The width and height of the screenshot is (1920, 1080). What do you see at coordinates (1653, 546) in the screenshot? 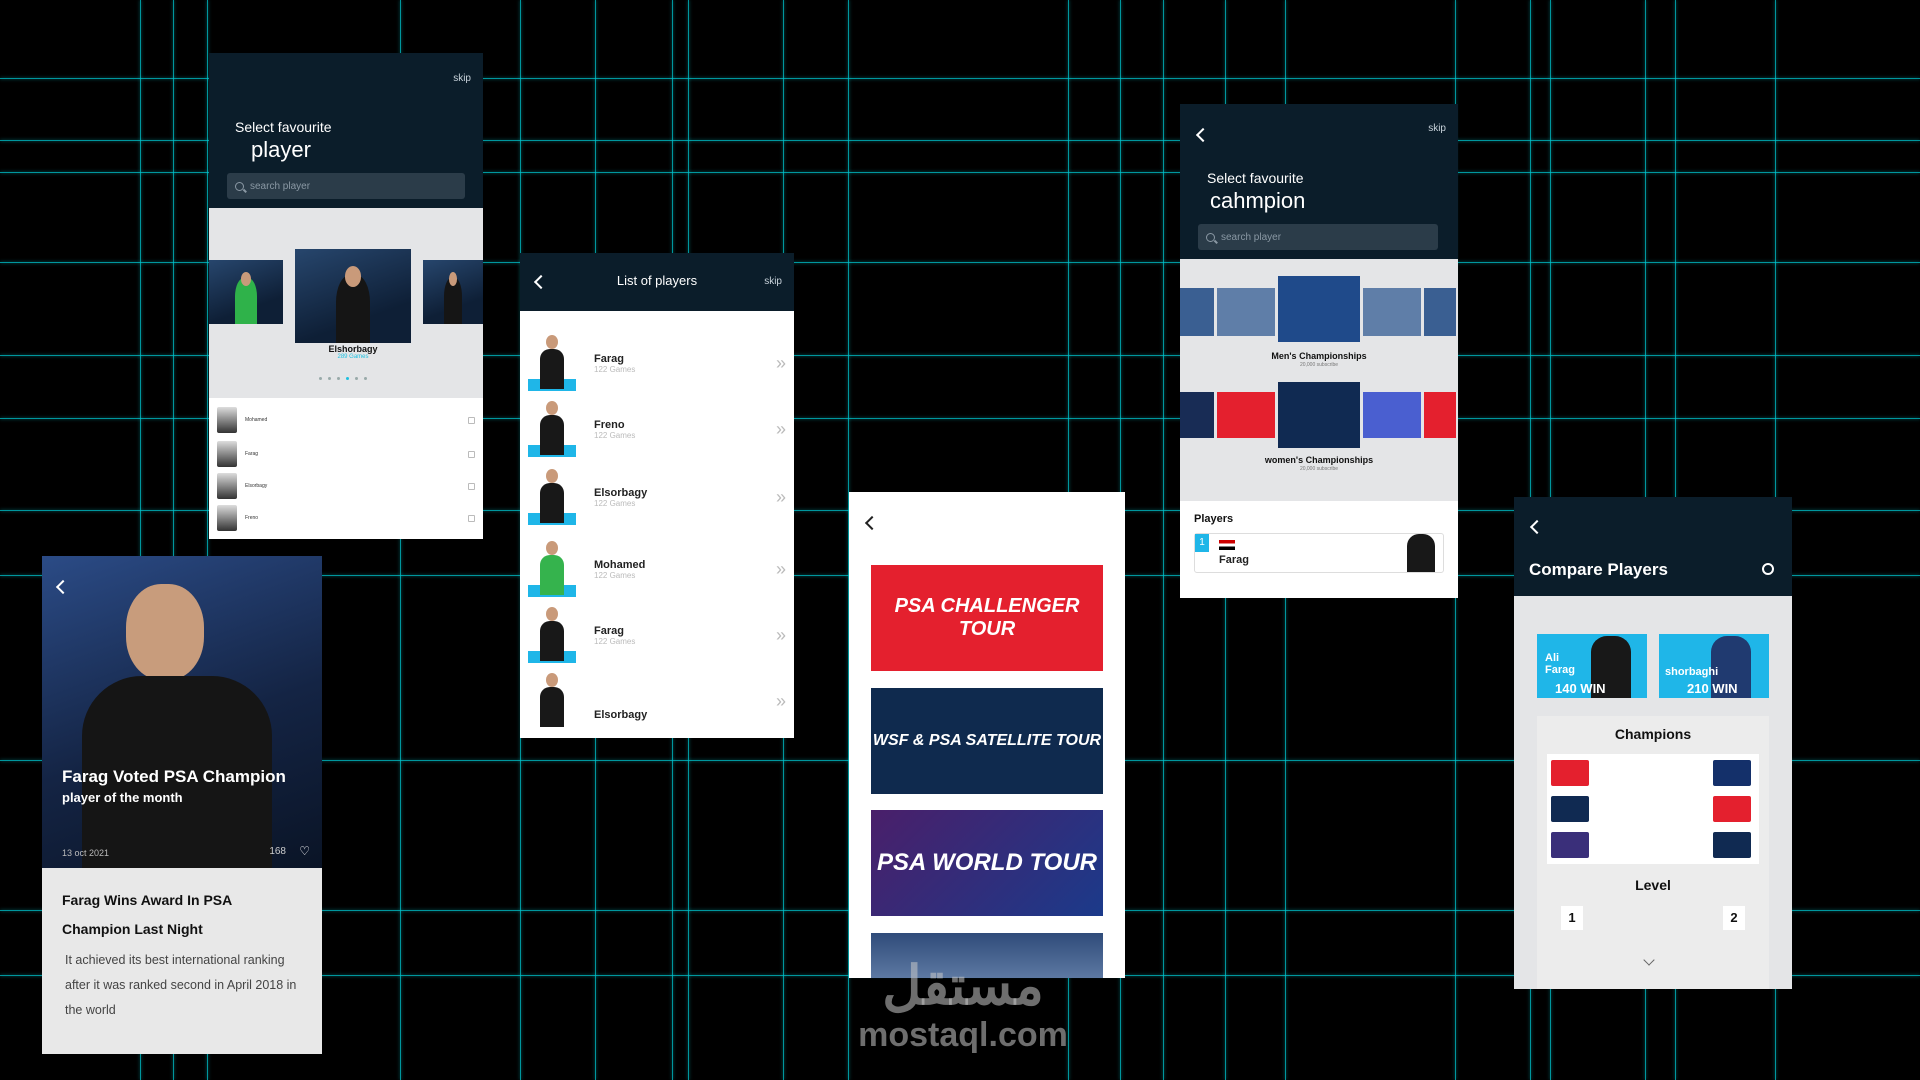
I see `compare-header: Compare Players` at bounding box center [1653, 546].